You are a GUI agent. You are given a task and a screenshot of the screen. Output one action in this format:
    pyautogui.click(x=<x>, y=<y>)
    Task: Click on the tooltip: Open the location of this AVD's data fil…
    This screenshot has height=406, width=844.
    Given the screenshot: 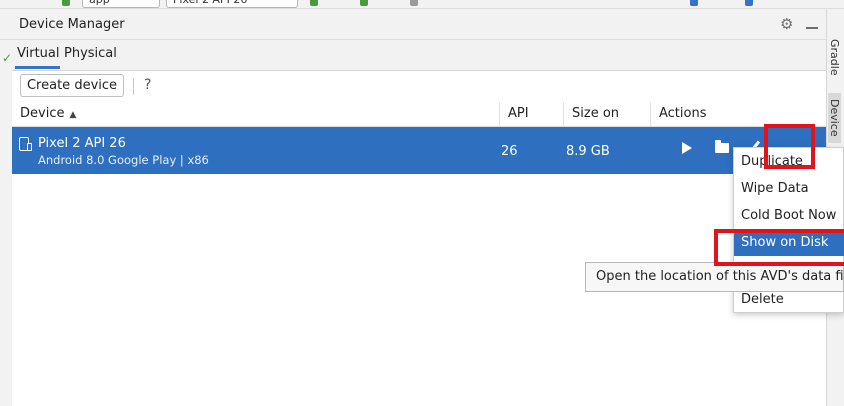 What is the action you would take?
    pyautogui.click(x=714, y=277)
    